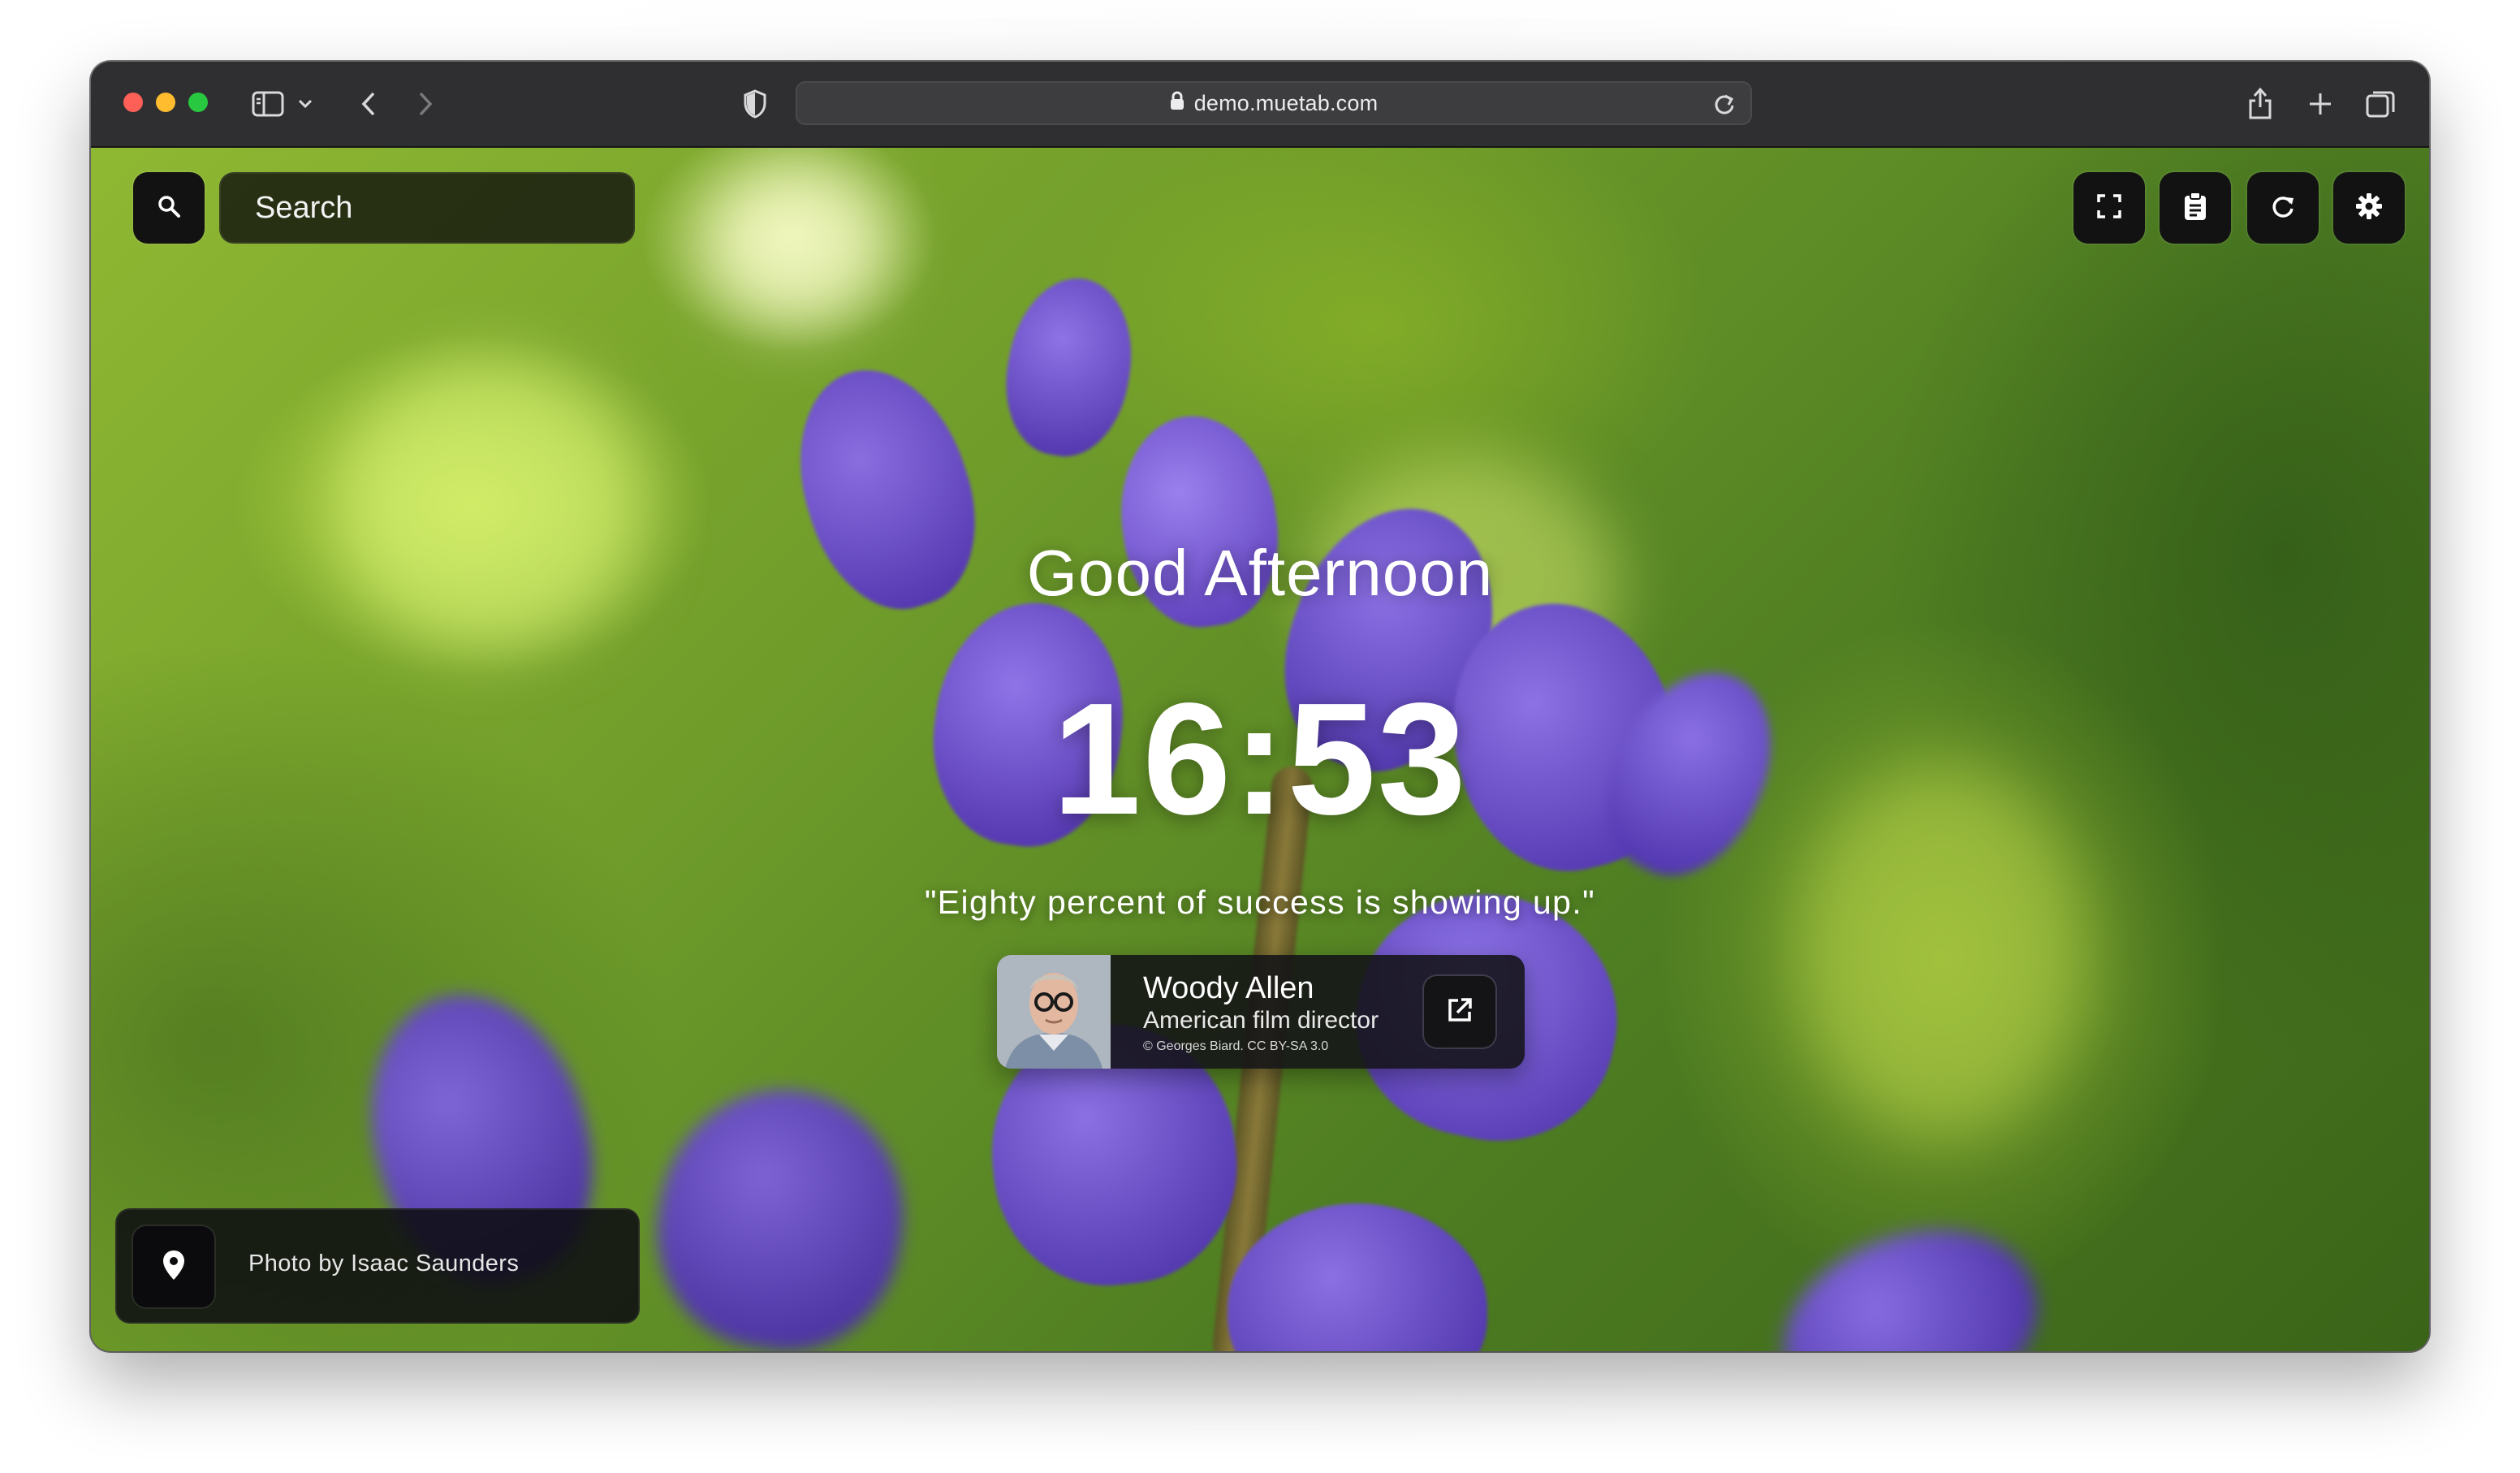 This screenshot has width=2520, height=1473. What do you see at coordinates (198, 102) in the screenshot?
I see `zoom-window-button` at bounding box center [198, 102].